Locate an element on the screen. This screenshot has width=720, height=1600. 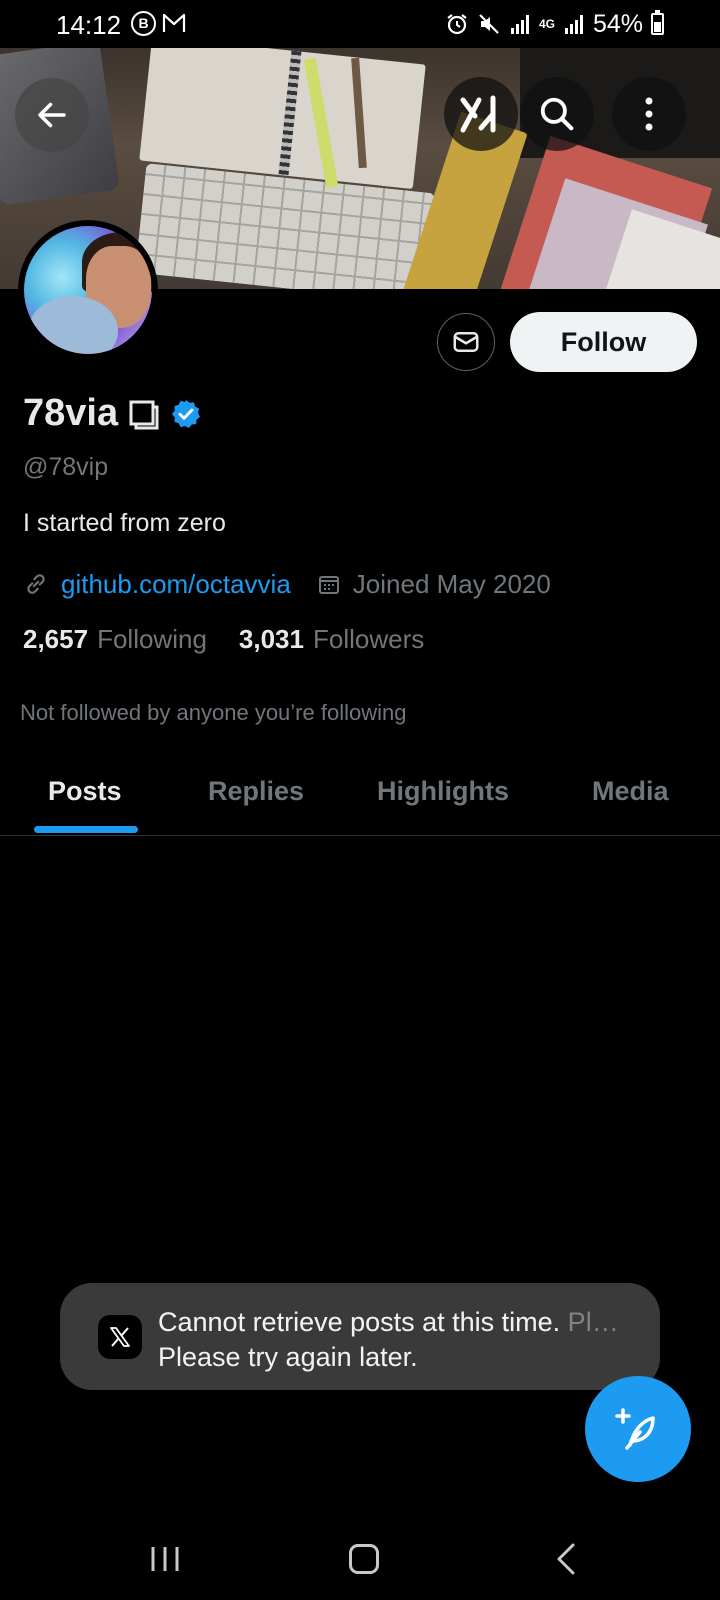
system-navigation-bar is located at coordinates (360, 1555).